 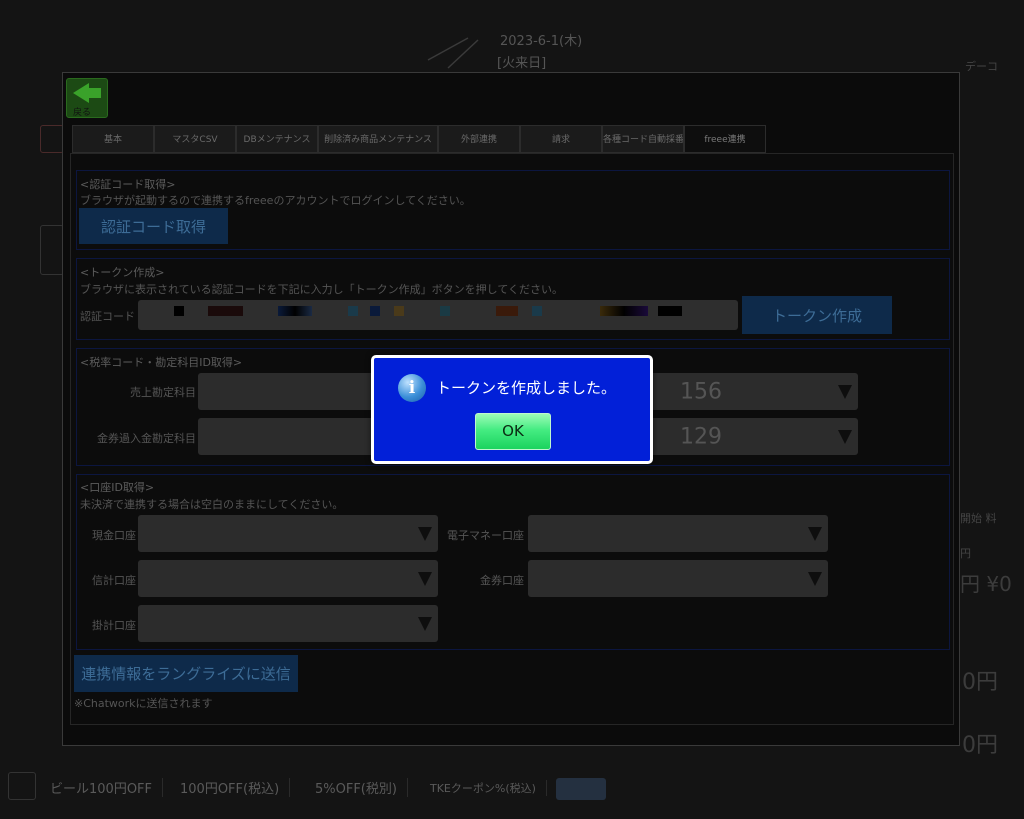 What do you see at coordinates (114, 625) in the screenshot?
I see `other-account-label: 掛計口座` at bounding box center [114, 625].